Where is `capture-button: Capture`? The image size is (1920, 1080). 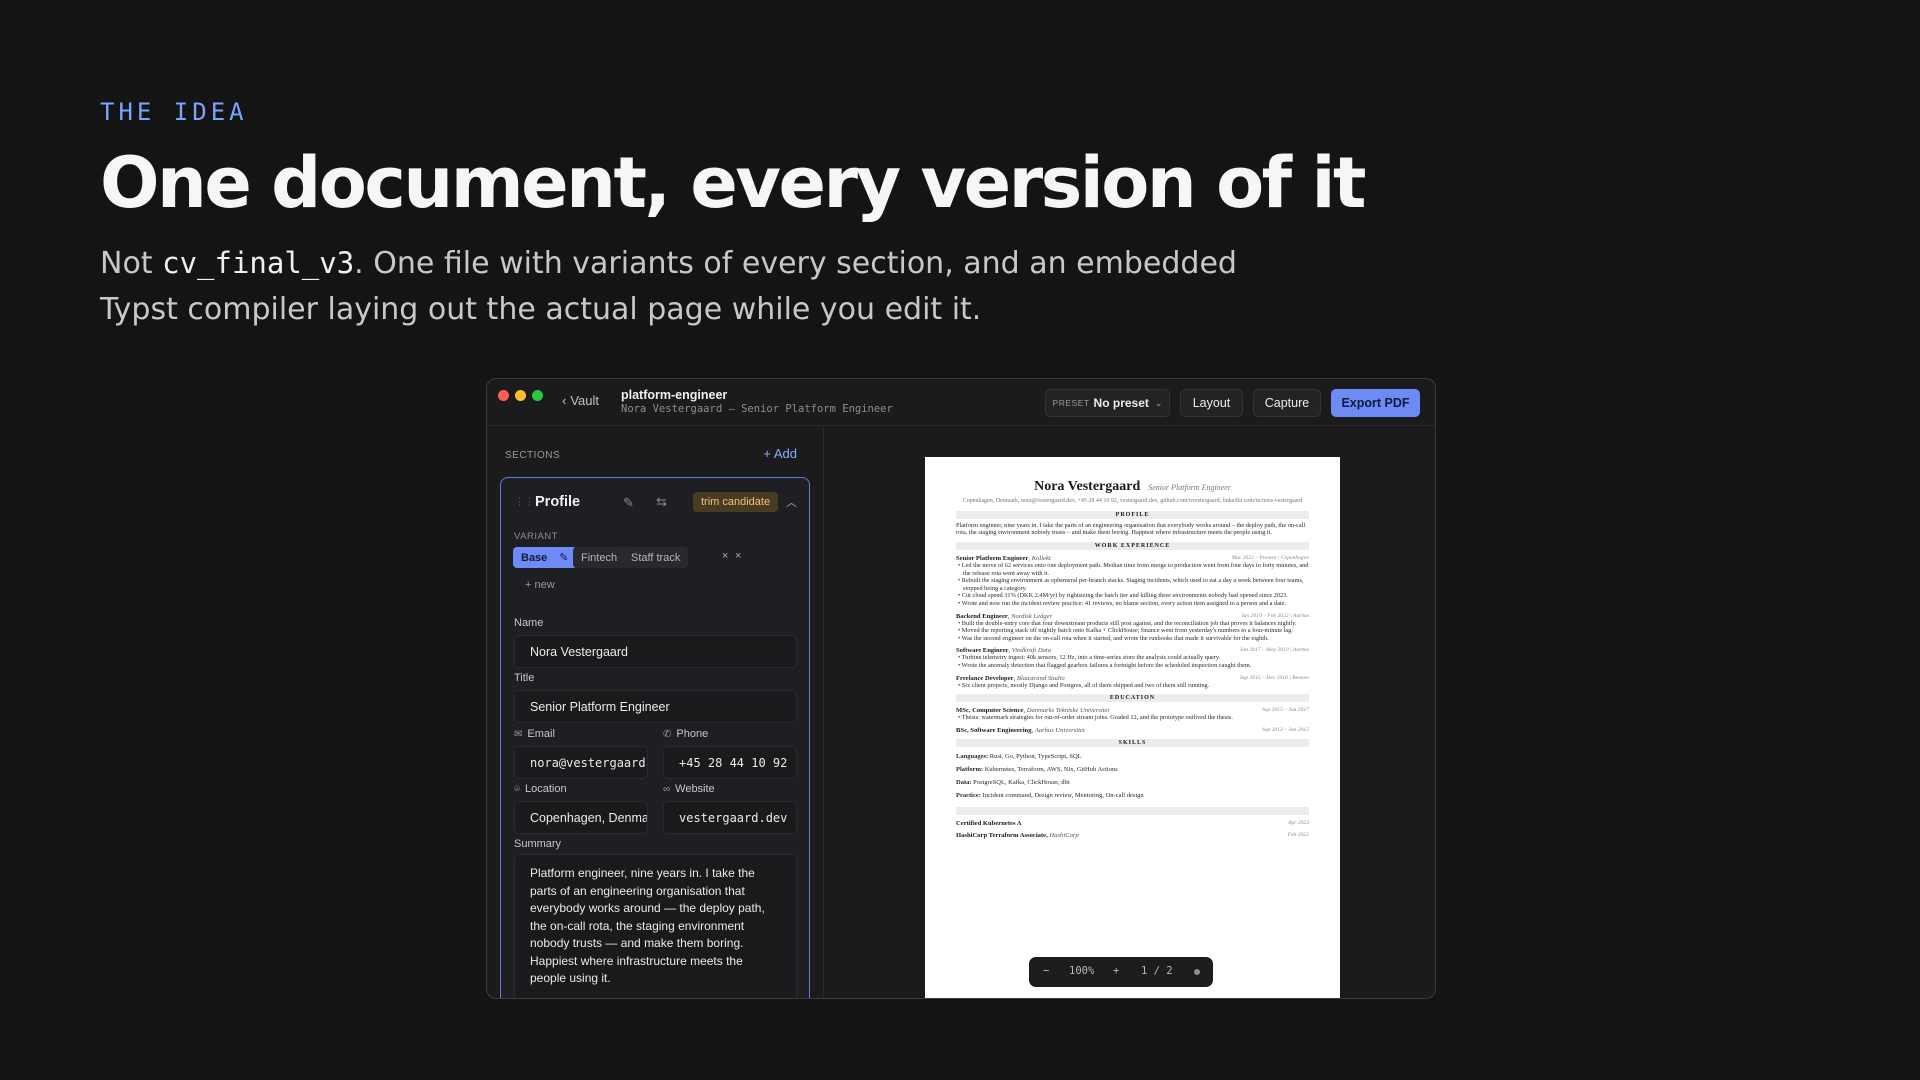
capture-button: Capture is located at coordinates (1287, 403).